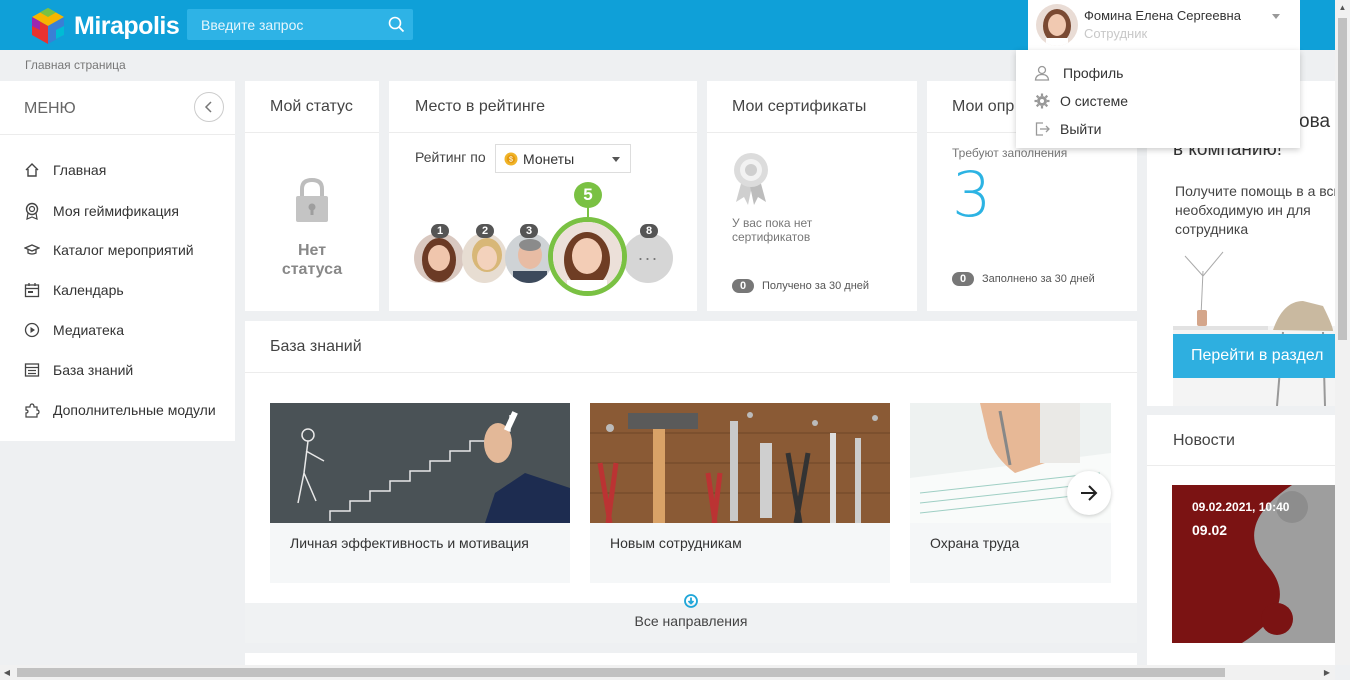 The height and width of the screenshot is (680, 1350). Describe the element at coordinates (485, 231) in the screenshot. I see `place-badge: 2` at that location.